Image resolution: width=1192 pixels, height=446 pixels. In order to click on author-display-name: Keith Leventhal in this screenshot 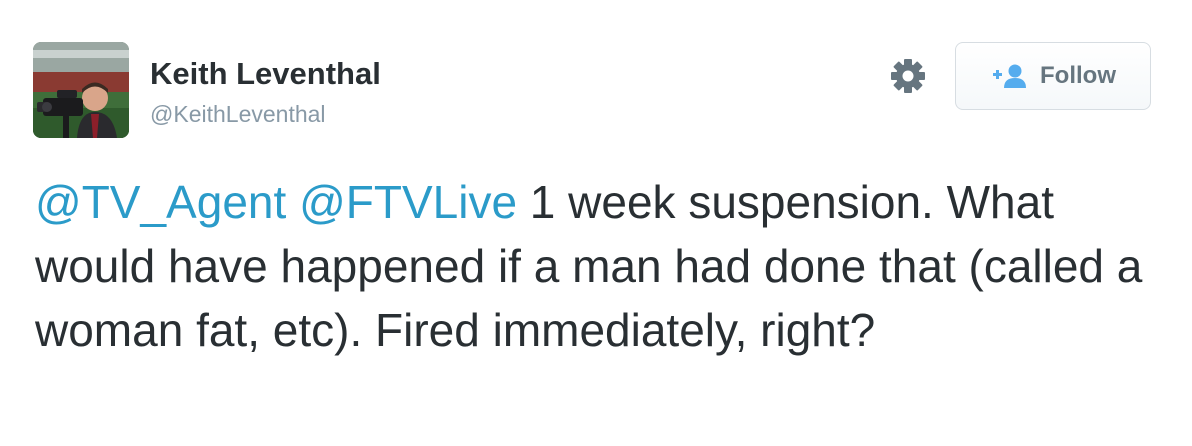, I will do `click(265, 74)`.